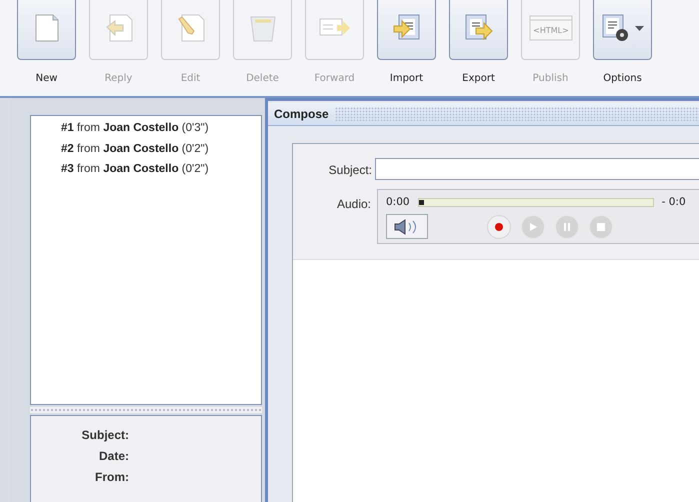 This screenshot has width=699, height=502. What do you see at coordinates (550, 78) in the screenshot?
I see `toolbar-label: Publish` at bounding box center [550, 78].